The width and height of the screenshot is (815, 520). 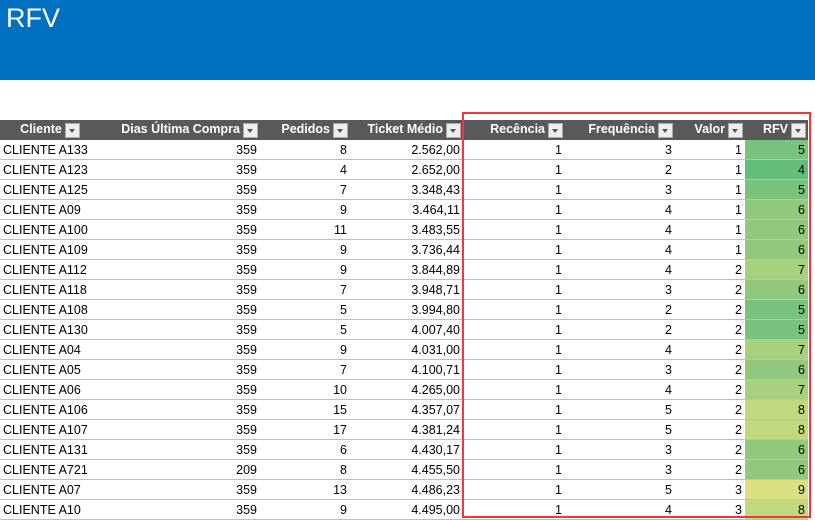 I want to click on table-cell: 4.495,00, so click(x=406, y=509).